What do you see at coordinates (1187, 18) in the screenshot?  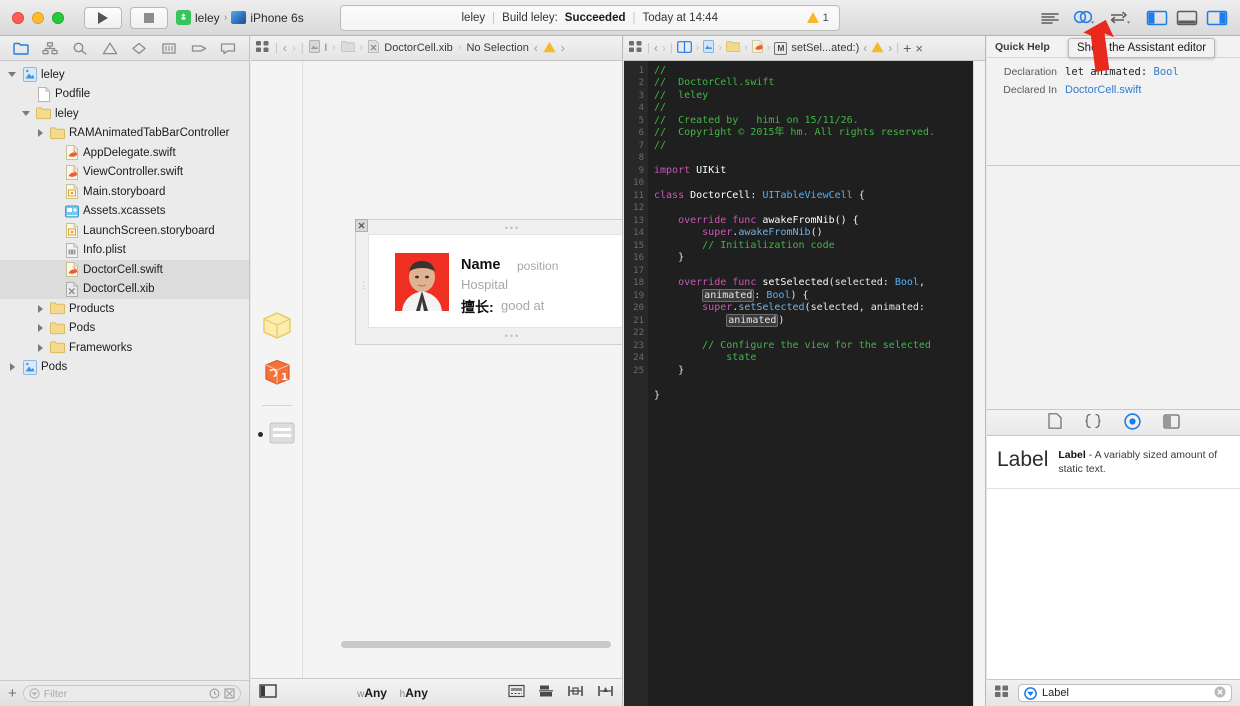 I see `debug-area-toggle-button` at bounding box center [1187, 18].